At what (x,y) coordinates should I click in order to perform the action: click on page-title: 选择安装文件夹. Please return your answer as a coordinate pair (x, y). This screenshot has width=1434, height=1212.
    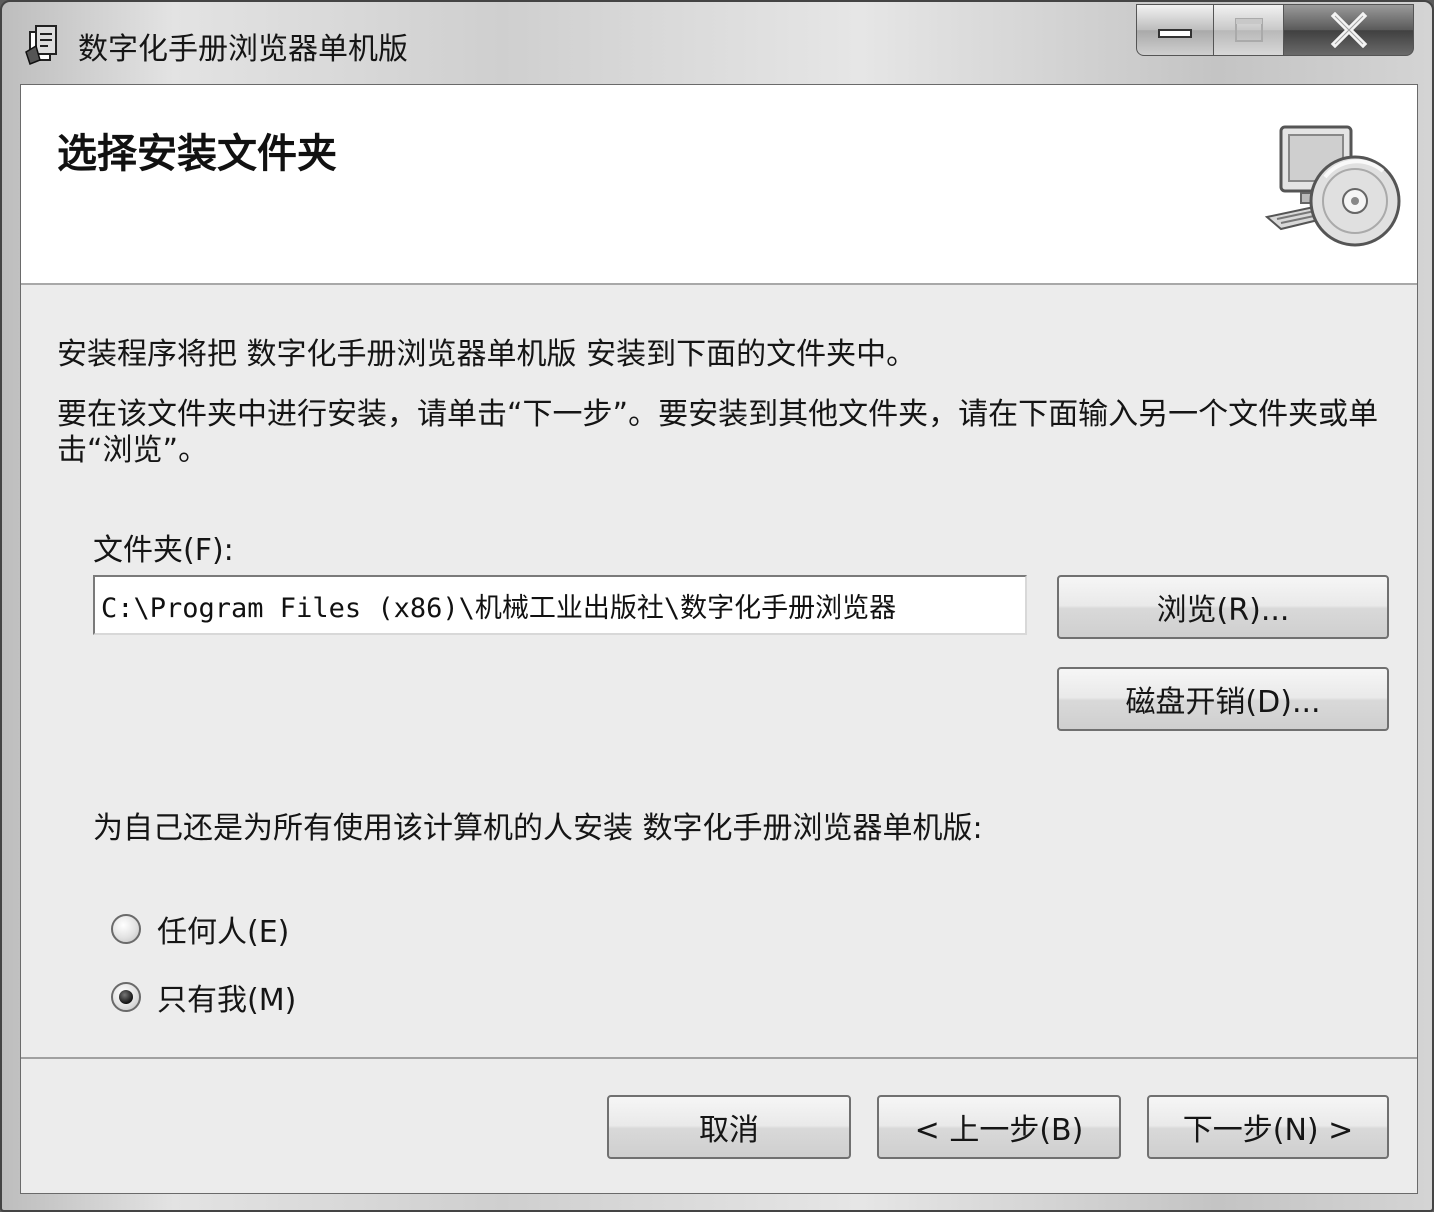
    Looking at the image, I should click on (197, 153).